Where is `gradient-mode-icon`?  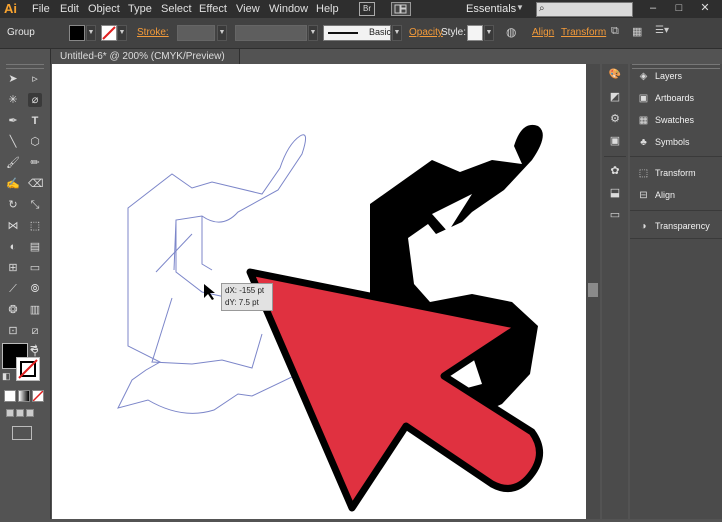 gradient-mode-icon is located at coordinates (24, 396).